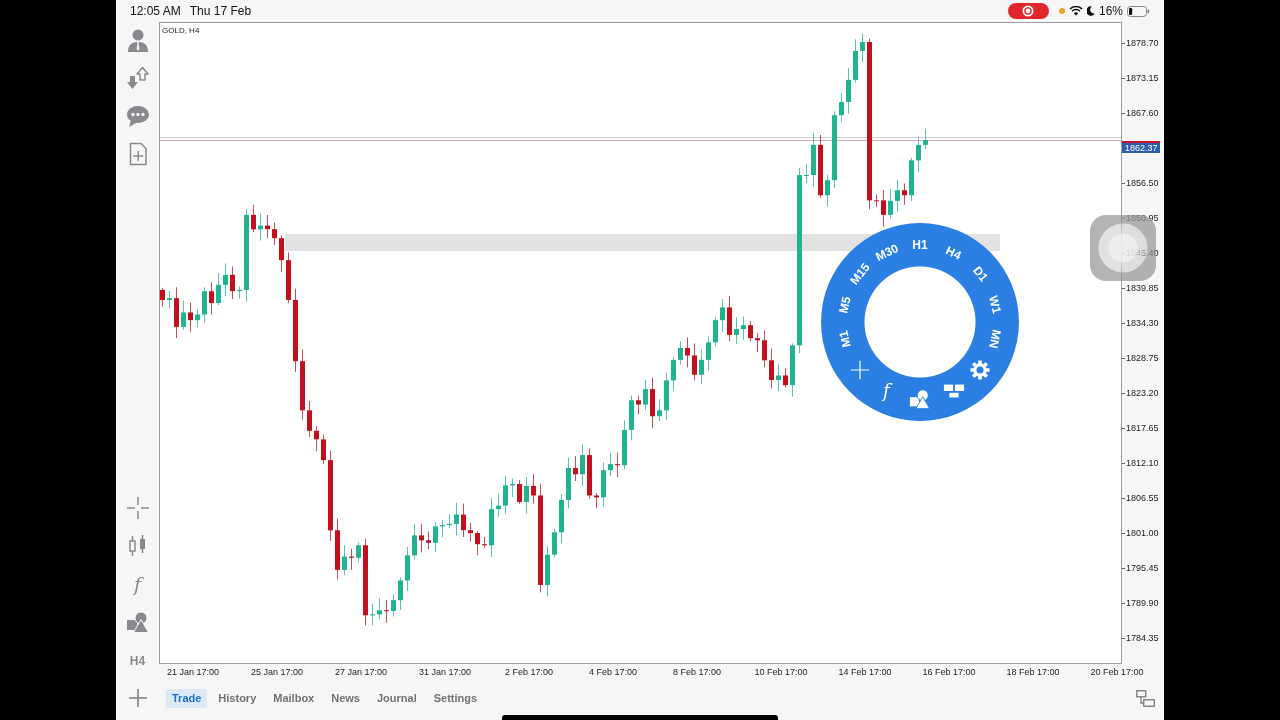 The image size is (1280, 720). Describe the element at coordinates (396, 698) in the screenshot. I see `tab: Journal` at that location.